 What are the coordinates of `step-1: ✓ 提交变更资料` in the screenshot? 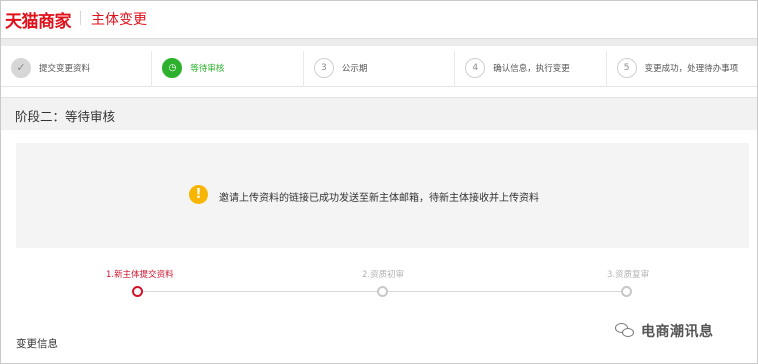 It's located at (77, 69).